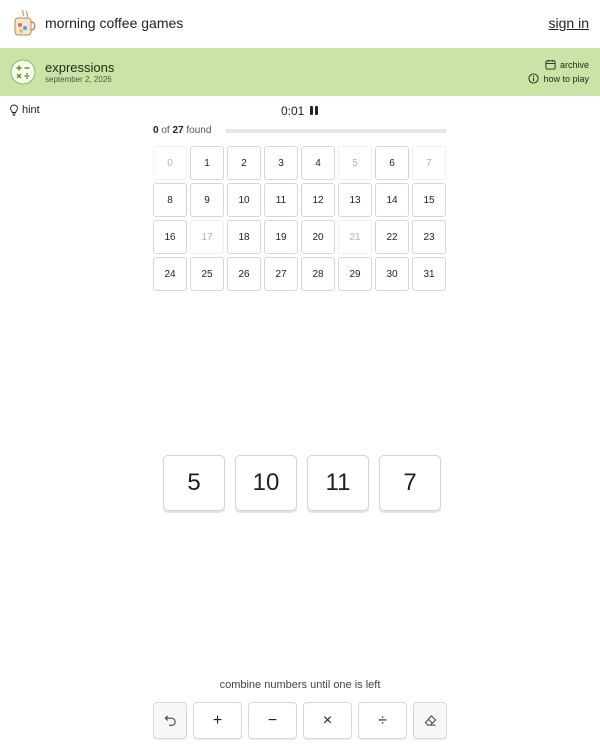 This screenshot has height=750, width=600. I want to click on undo-button, so click(170, 720).